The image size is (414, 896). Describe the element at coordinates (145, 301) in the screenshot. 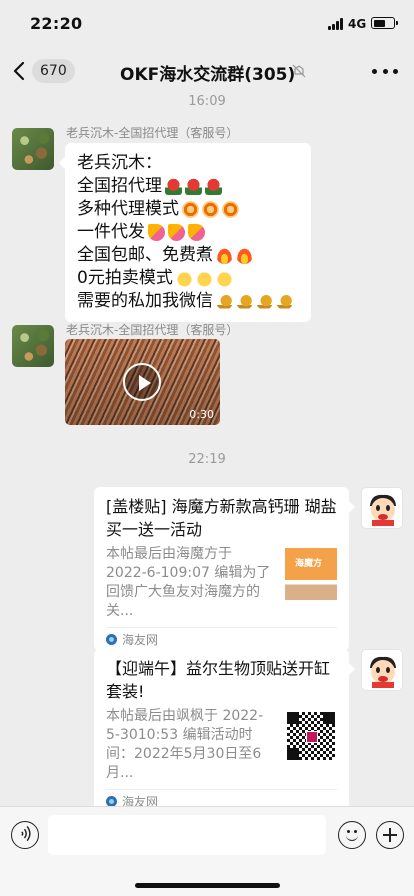

I see `message-line: 需要的私加我微信` at that location.